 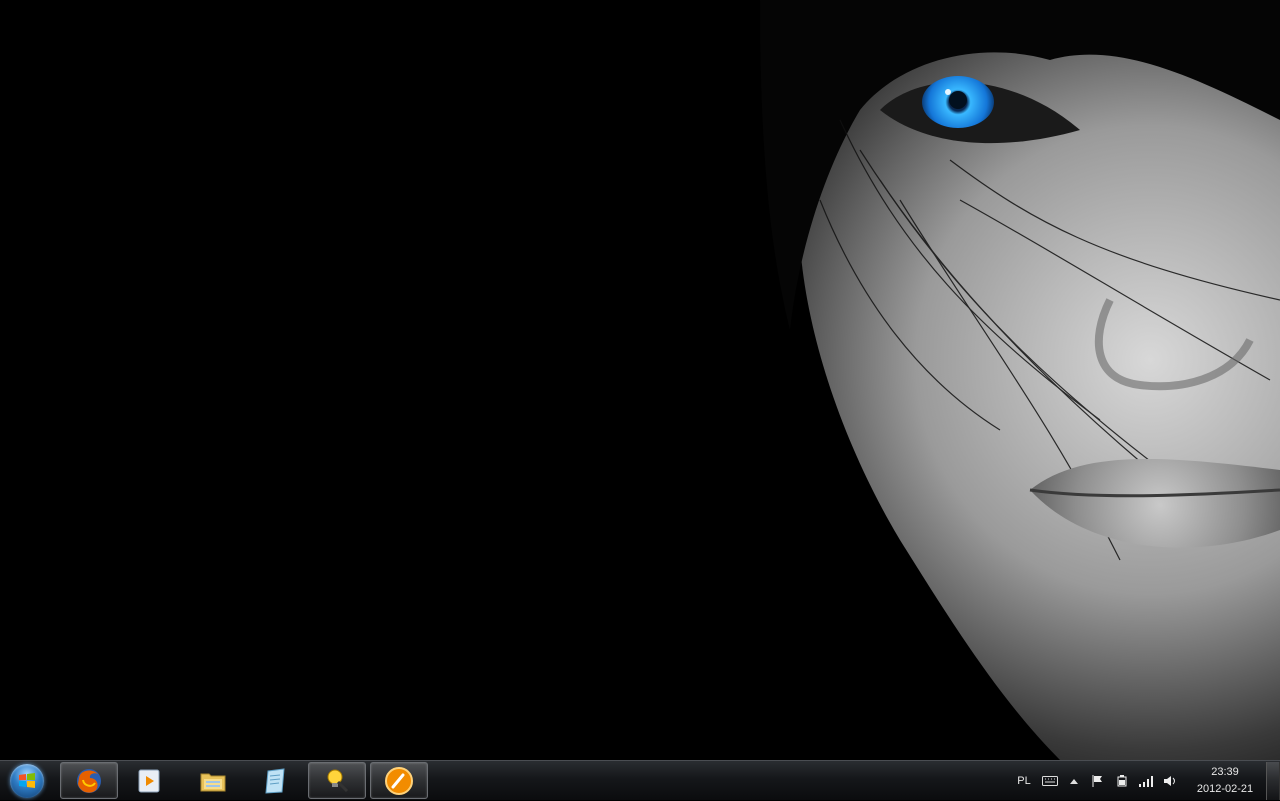 I want to click on language-indicator: PL, so click(x=1024, y=781).